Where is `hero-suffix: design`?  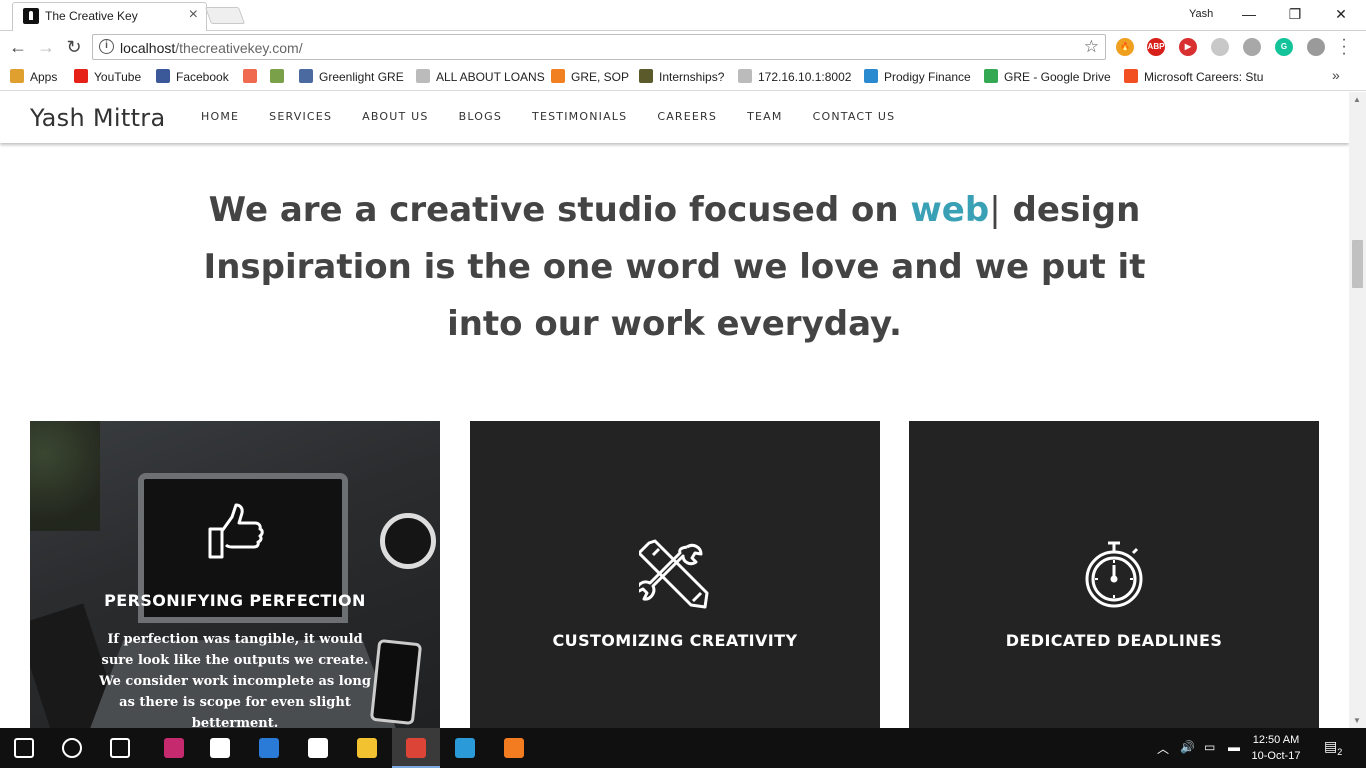
hero-suffix: design is located at coordinates (1070, 210).